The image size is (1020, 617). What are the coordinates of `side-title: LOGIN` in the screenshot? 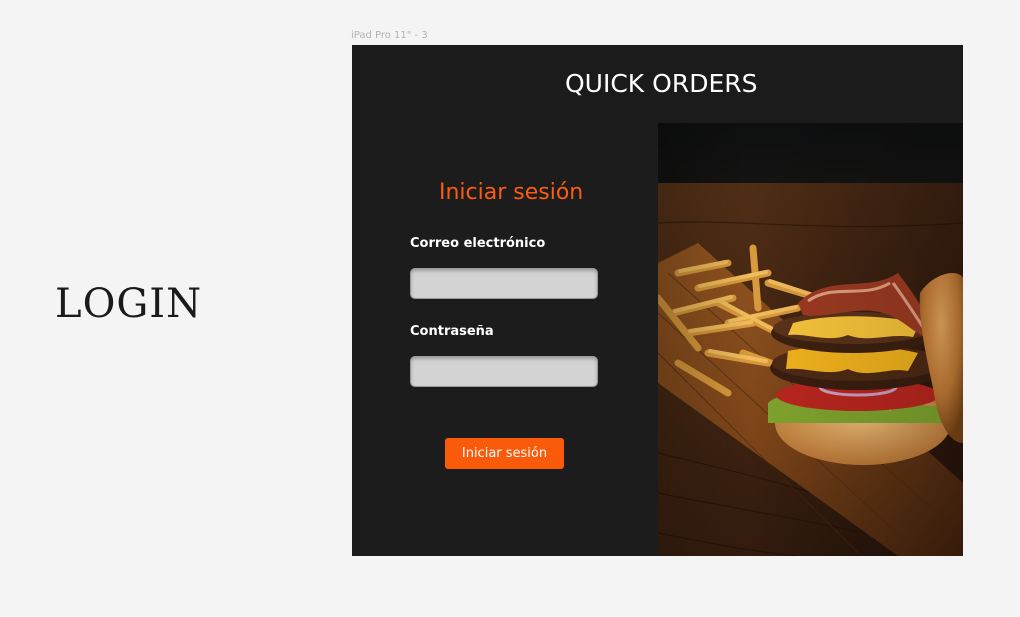 It's located at (129, 304).